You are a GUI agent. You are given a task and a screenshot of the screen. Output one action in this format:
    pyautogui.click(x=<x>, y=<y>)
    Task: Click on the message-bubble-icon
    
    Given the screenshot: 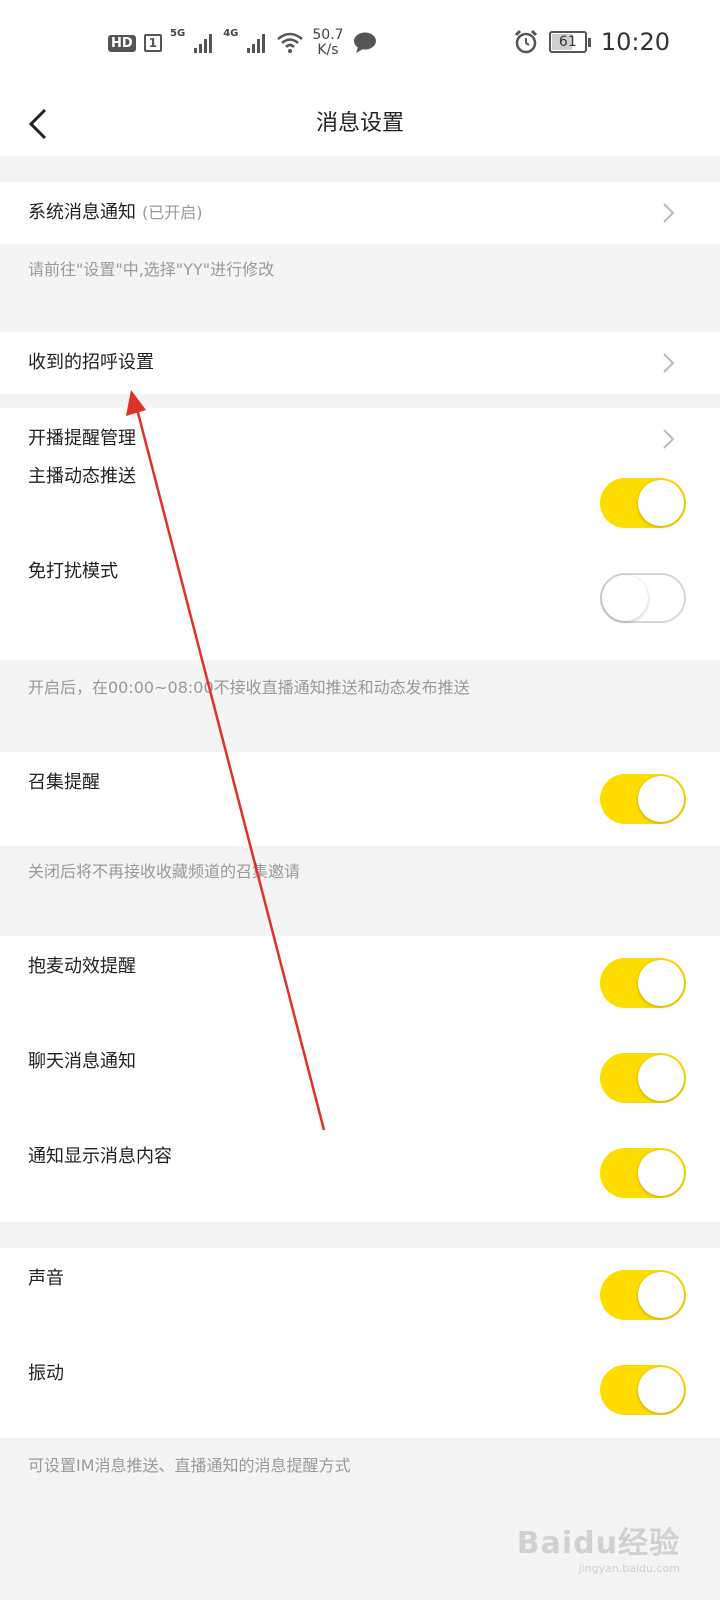 What is the action you would take?
    pyautogui.click(x=364, y=42)
    